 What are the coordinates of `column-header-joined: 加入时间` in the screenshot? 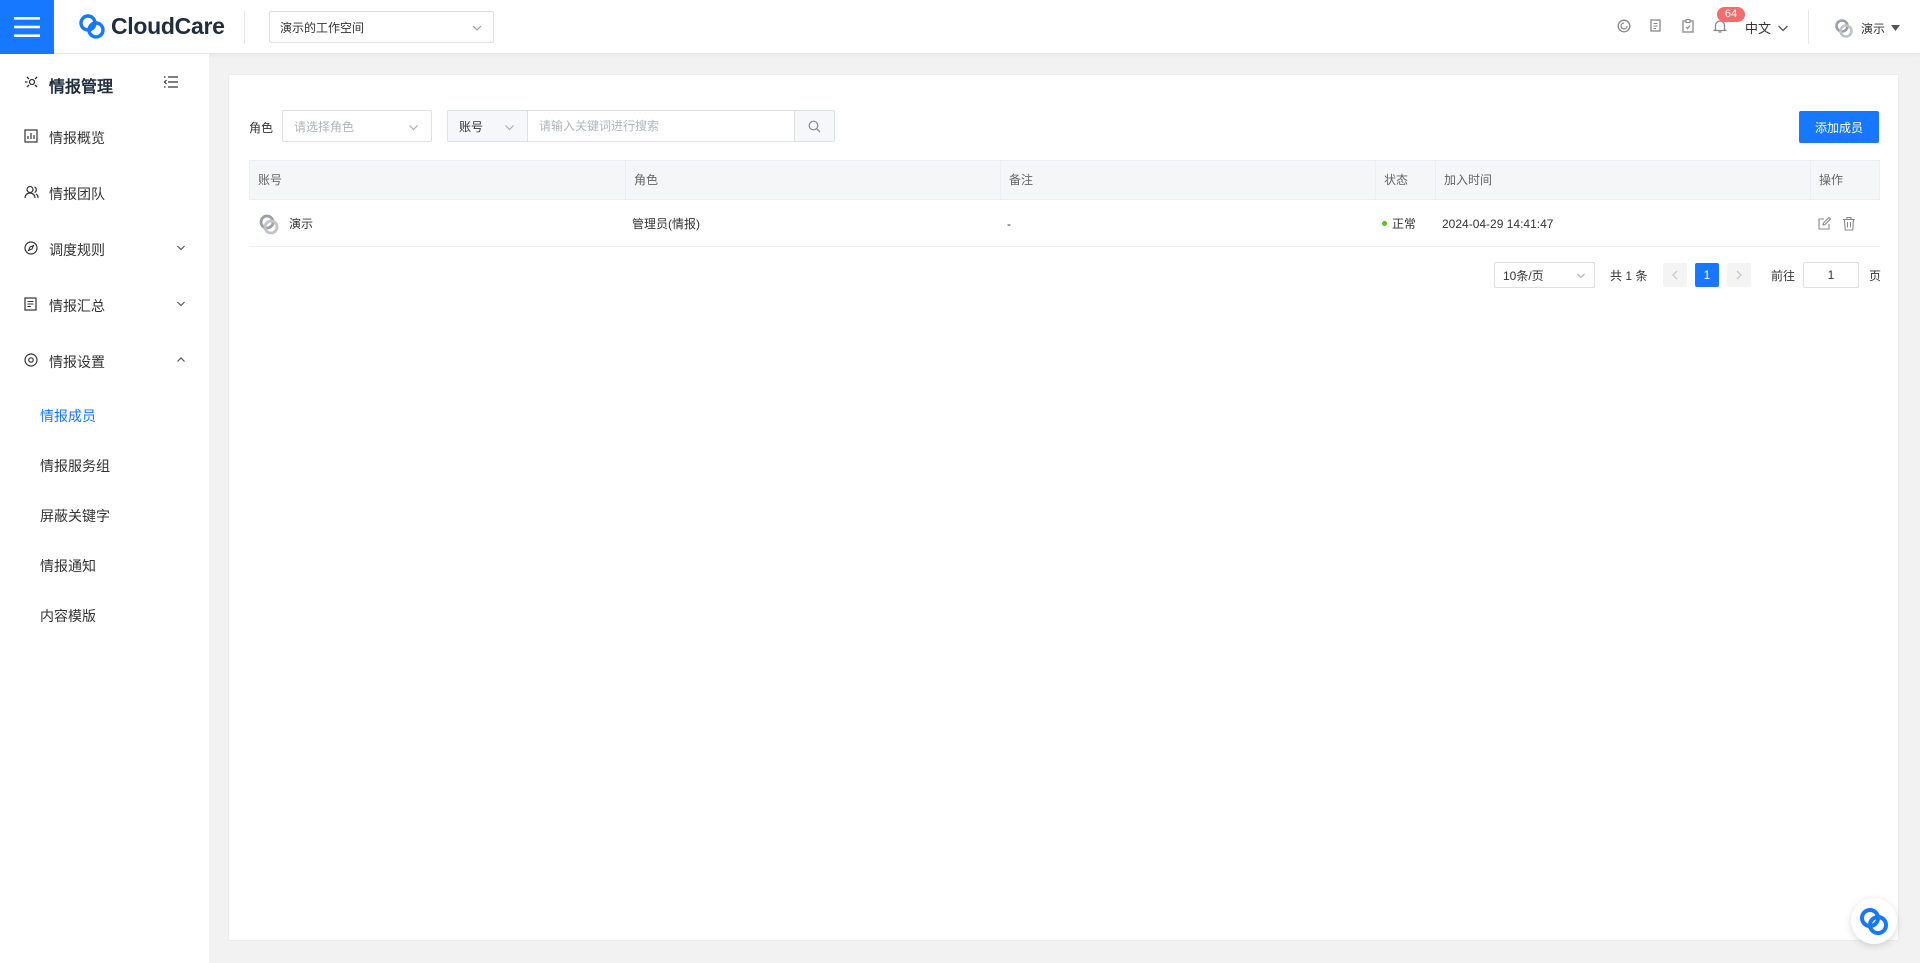 It's located at (1622, 180).